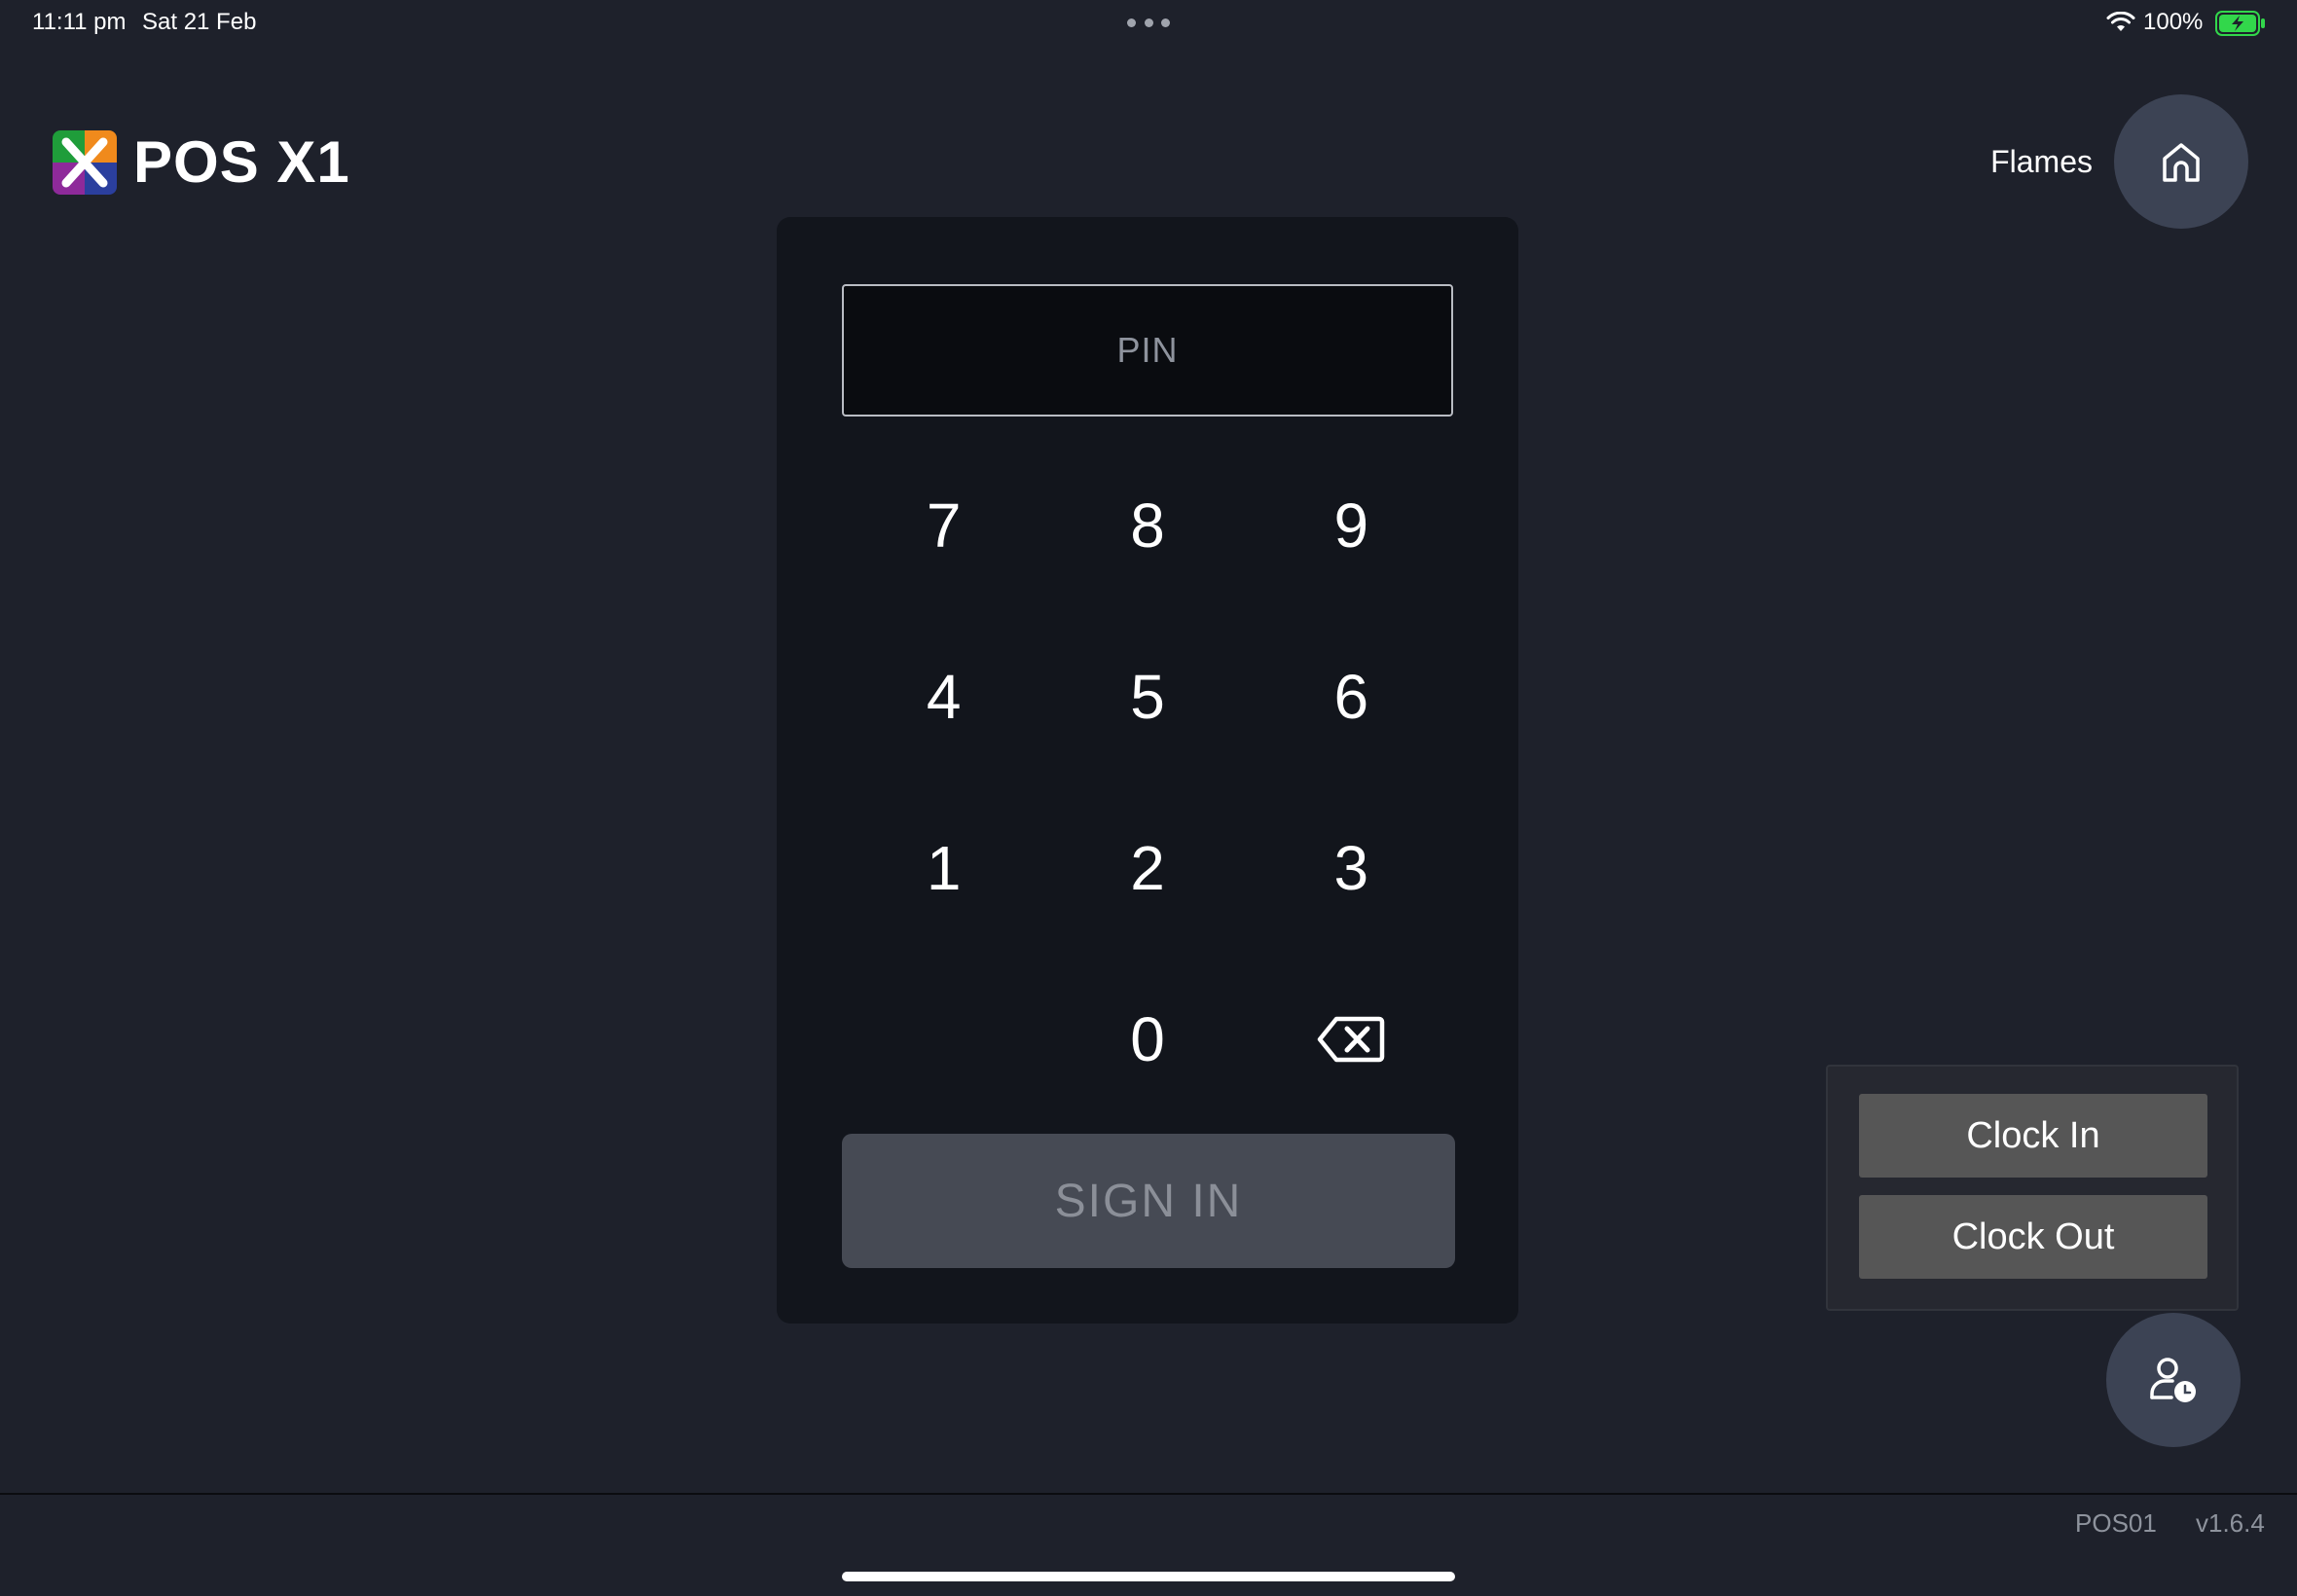  What do you see at coordinates (2120, 21) in the screenshot?
I see `wifi-icon` at bounding box center [2120, 21].